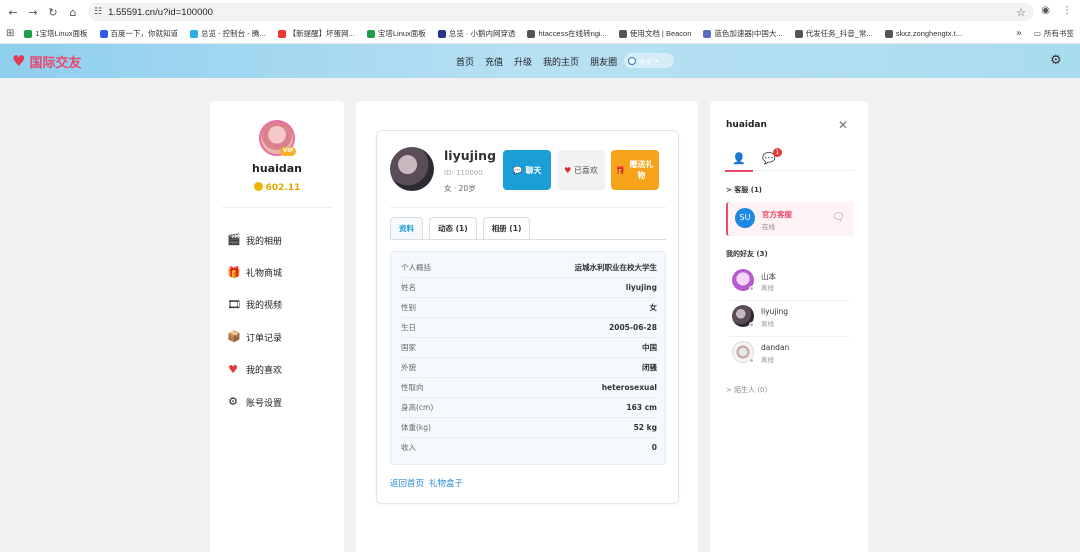  Describe the element at coordinates (412, 169) in the screenshot. I see `profile-avatar` at that location.